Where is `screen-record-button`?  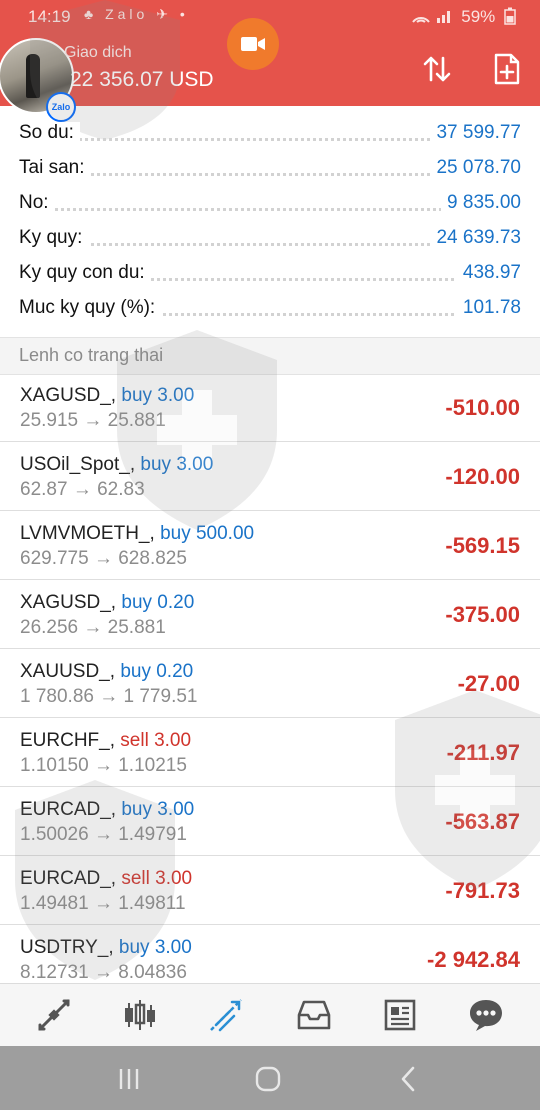
screen-record-button is located at coordinates (253, 44).